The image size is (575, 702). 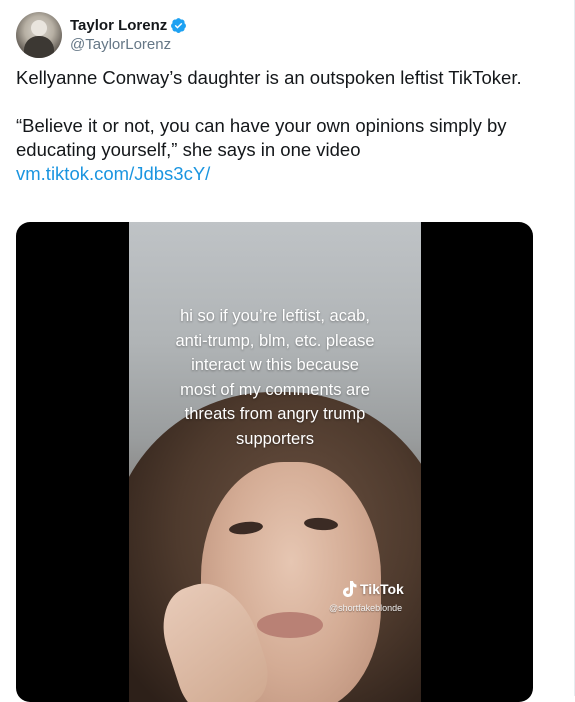 I want to click on tweet-header: Taylor Lorenz @TaylorLorenz, so click(x=101, y=35).